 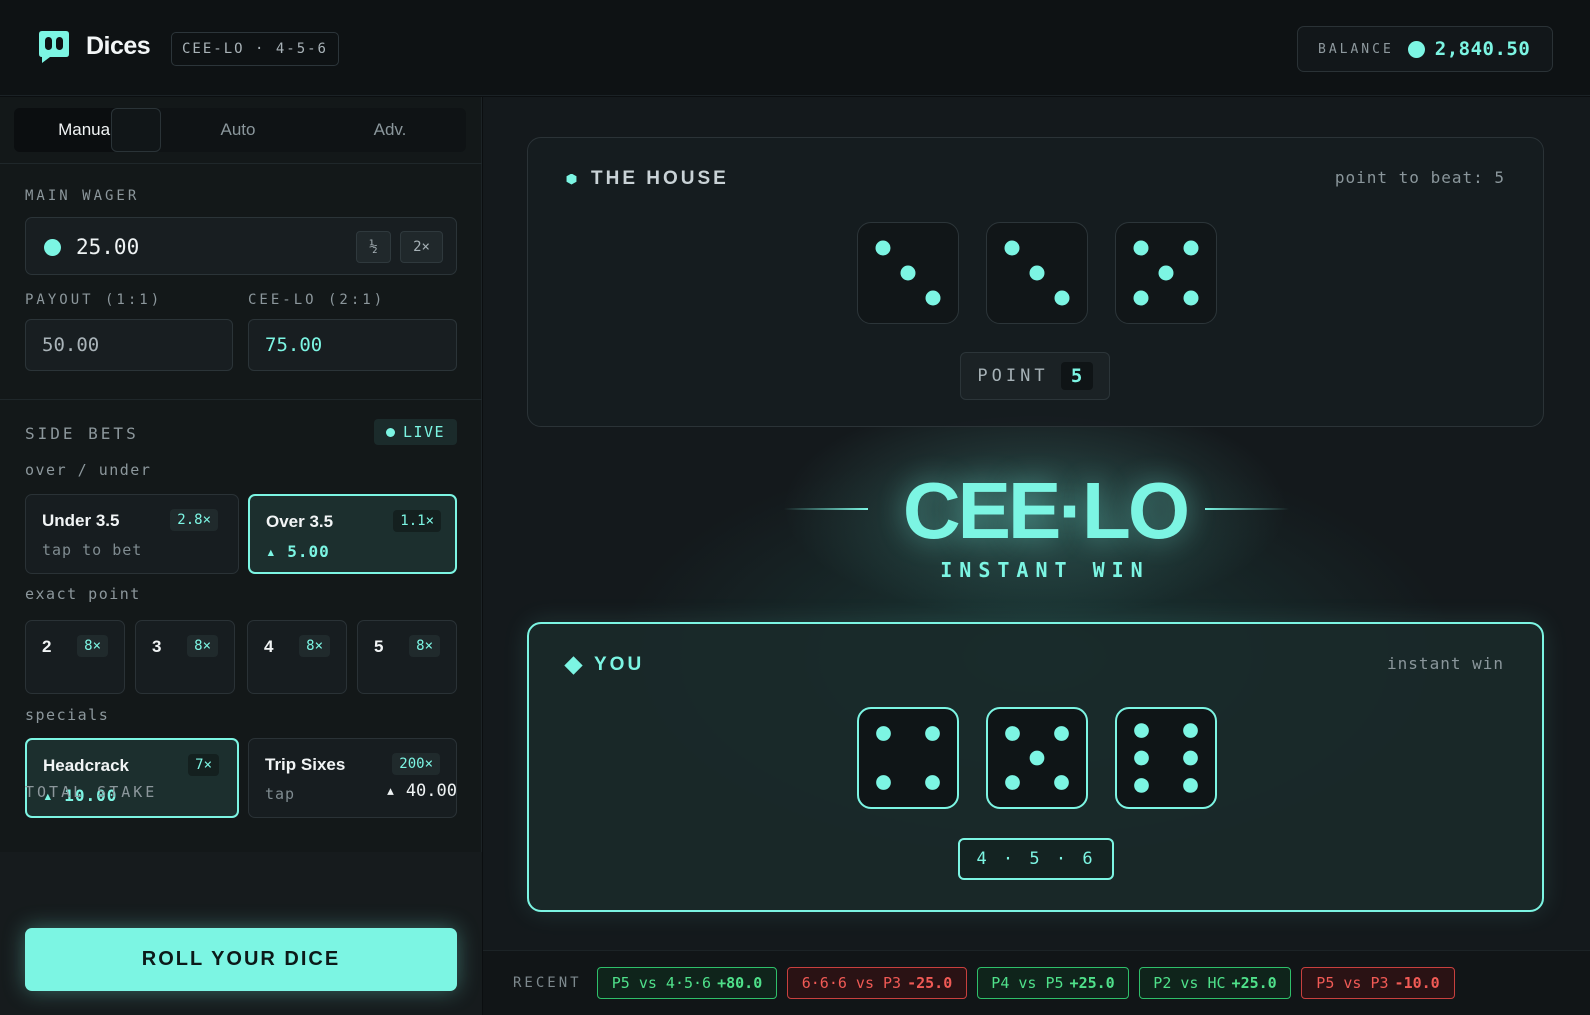 I want to click on specials-label: specials, so click(x=67, y=715).